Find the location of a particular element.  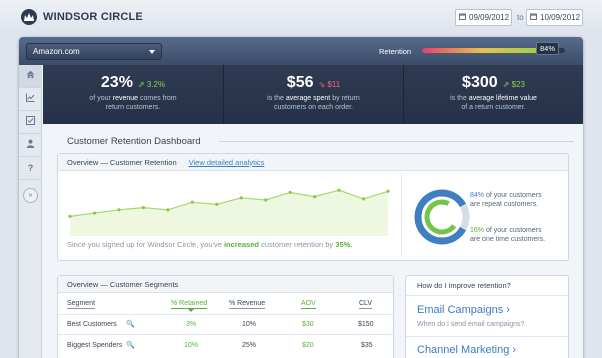

trend-down-icon: ⇘ is located at coordinates (322, 84).